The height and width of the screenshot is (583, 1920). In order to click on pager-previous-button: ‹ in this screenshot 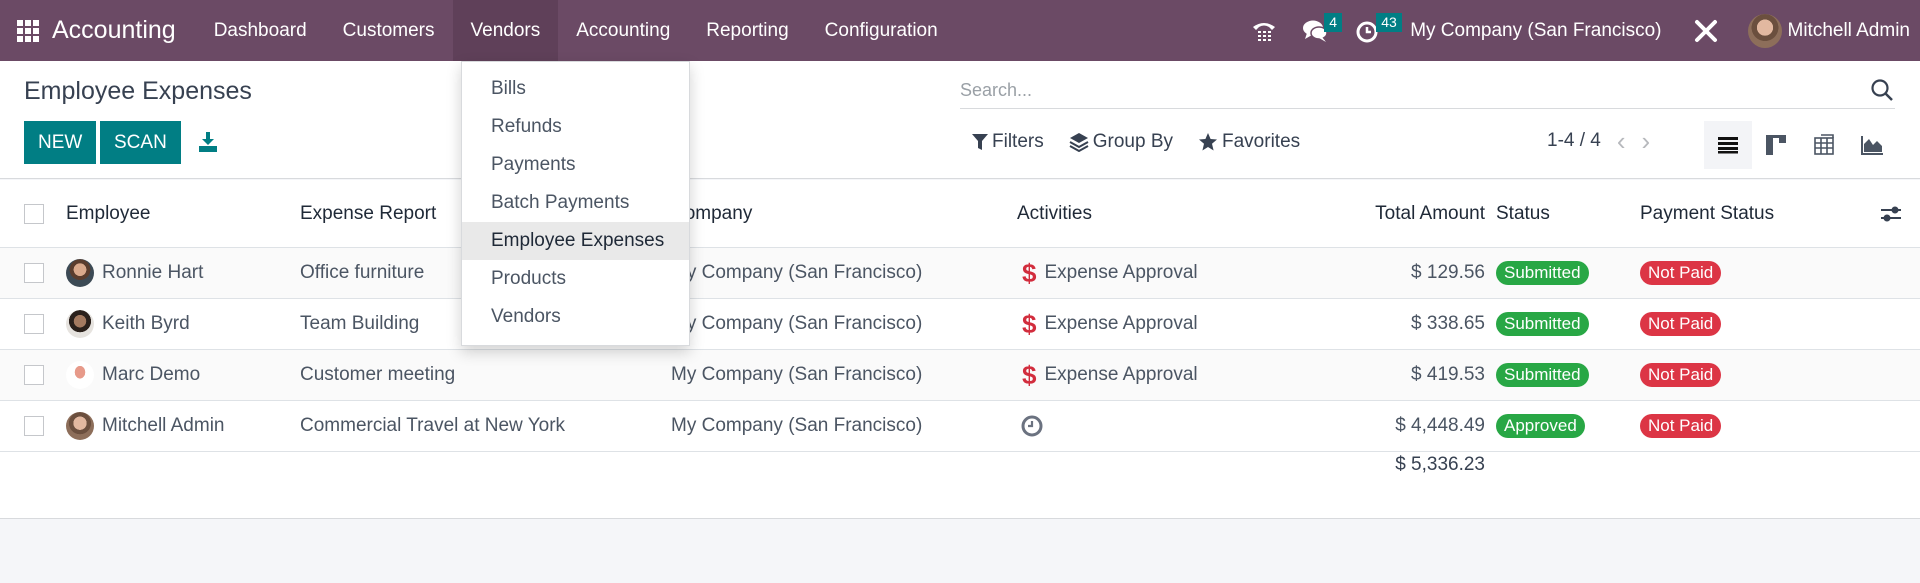, I will do `click(1621, 141)`.